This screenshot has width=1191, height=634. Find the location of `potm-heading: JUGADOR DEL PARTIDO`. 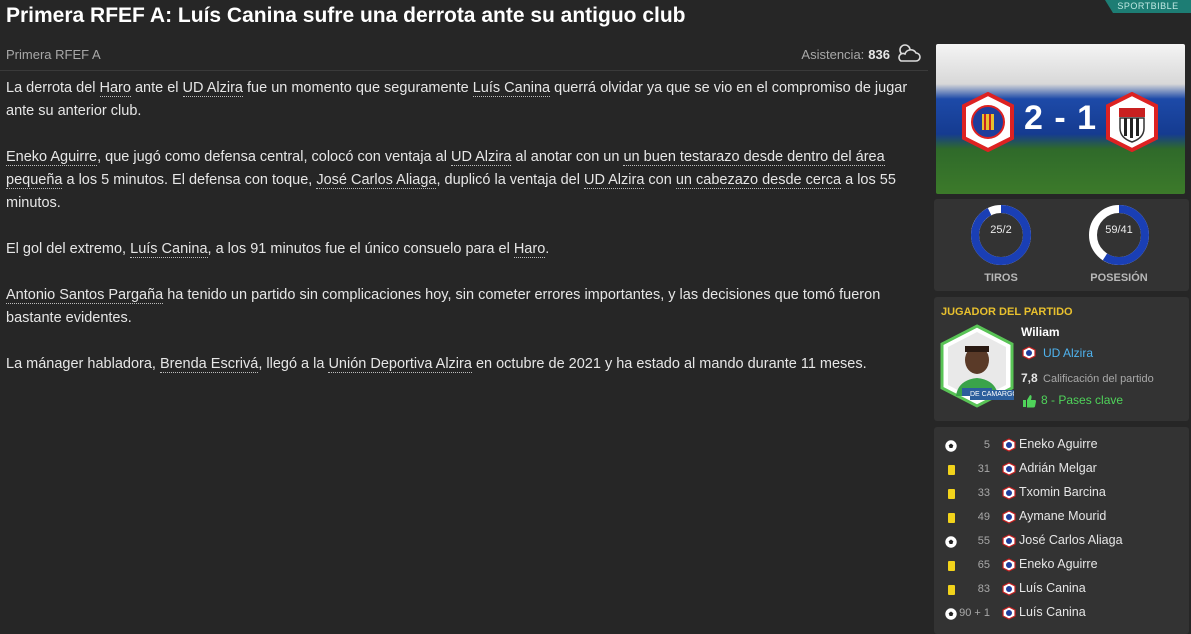

potm-heading: JUGADOR DEL PARTIDO is located at coordinates (1007, 312).